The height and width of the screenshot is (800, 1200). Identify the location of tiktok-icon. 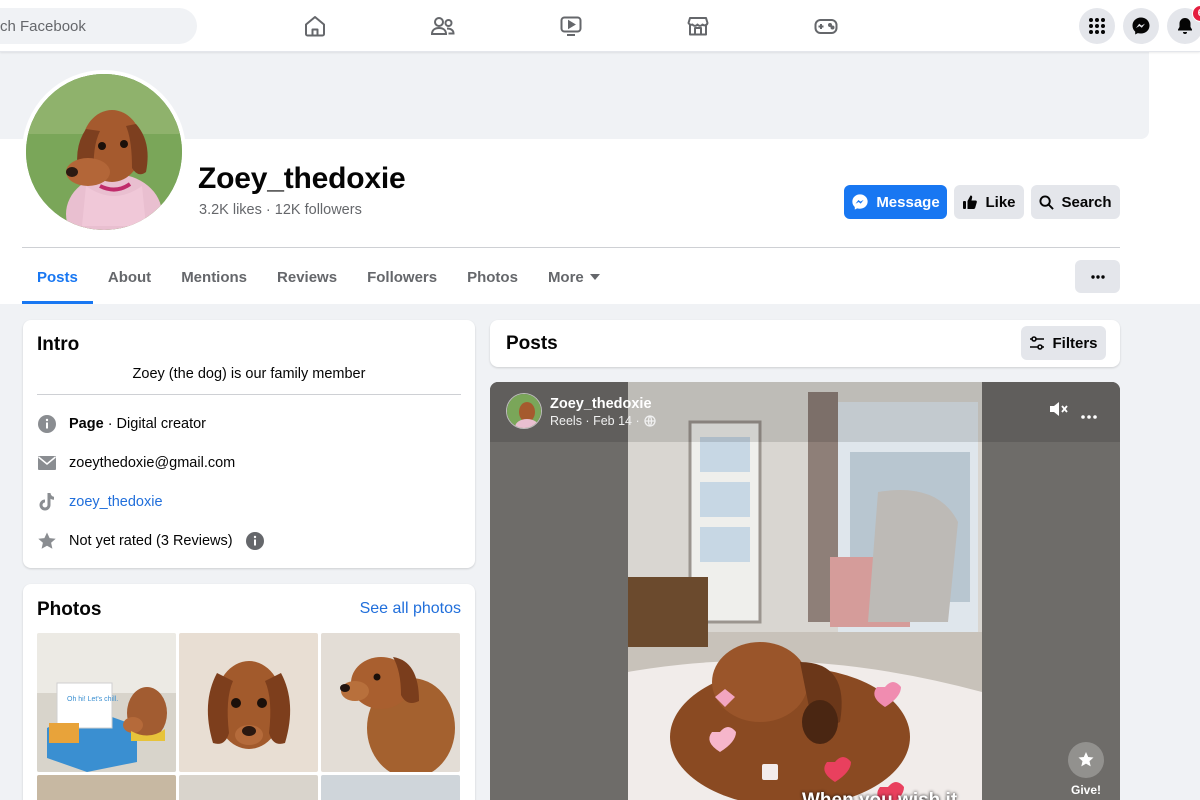
(47, 502).